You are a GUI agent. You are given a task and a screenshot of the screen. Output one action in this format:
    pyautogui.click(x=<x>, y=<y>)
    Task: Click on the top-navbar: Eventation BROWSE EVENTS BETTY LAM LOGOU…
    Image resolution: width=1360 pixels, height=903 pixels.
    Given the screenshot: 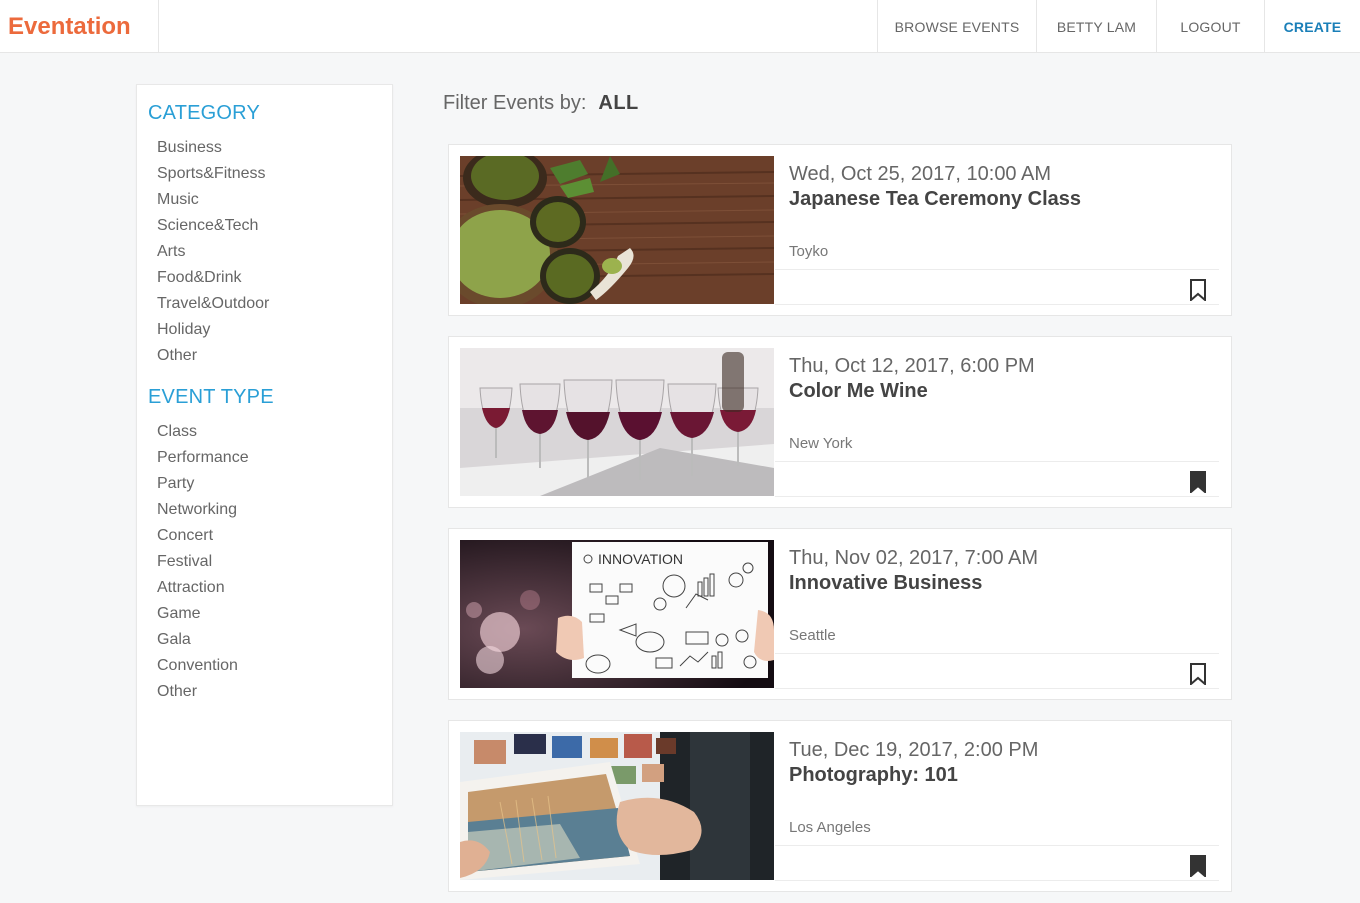 What is the action you would take?
    pyautogui.click(x=680, y=26)
    